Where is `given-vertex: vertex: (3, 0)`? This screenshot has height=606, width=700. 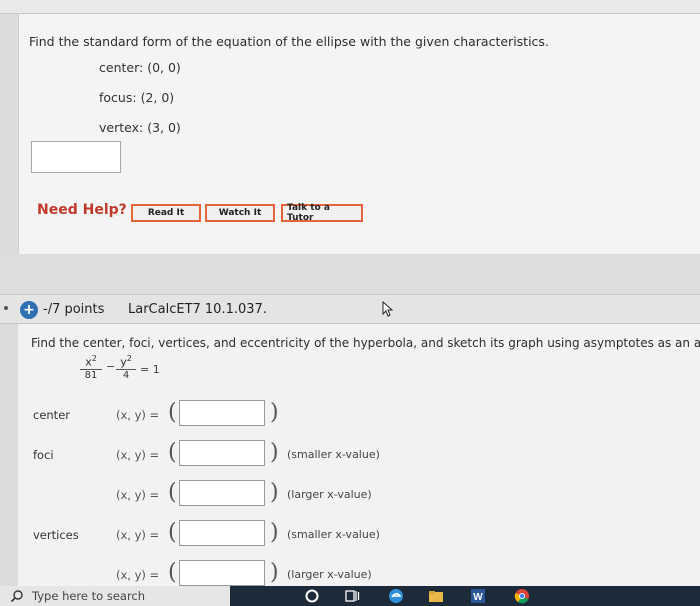
given-vertex: vertex: (3, 0) is located at coordinates (140, 127).